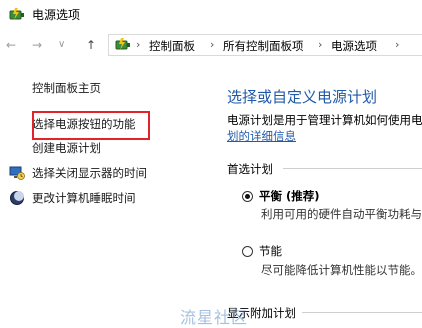 This screenshot has height=328, width=422. What do you see at coordinates (17, 173) in the screenshot?
I see `monitor-clock-icon` at bounding box center [17, 173].